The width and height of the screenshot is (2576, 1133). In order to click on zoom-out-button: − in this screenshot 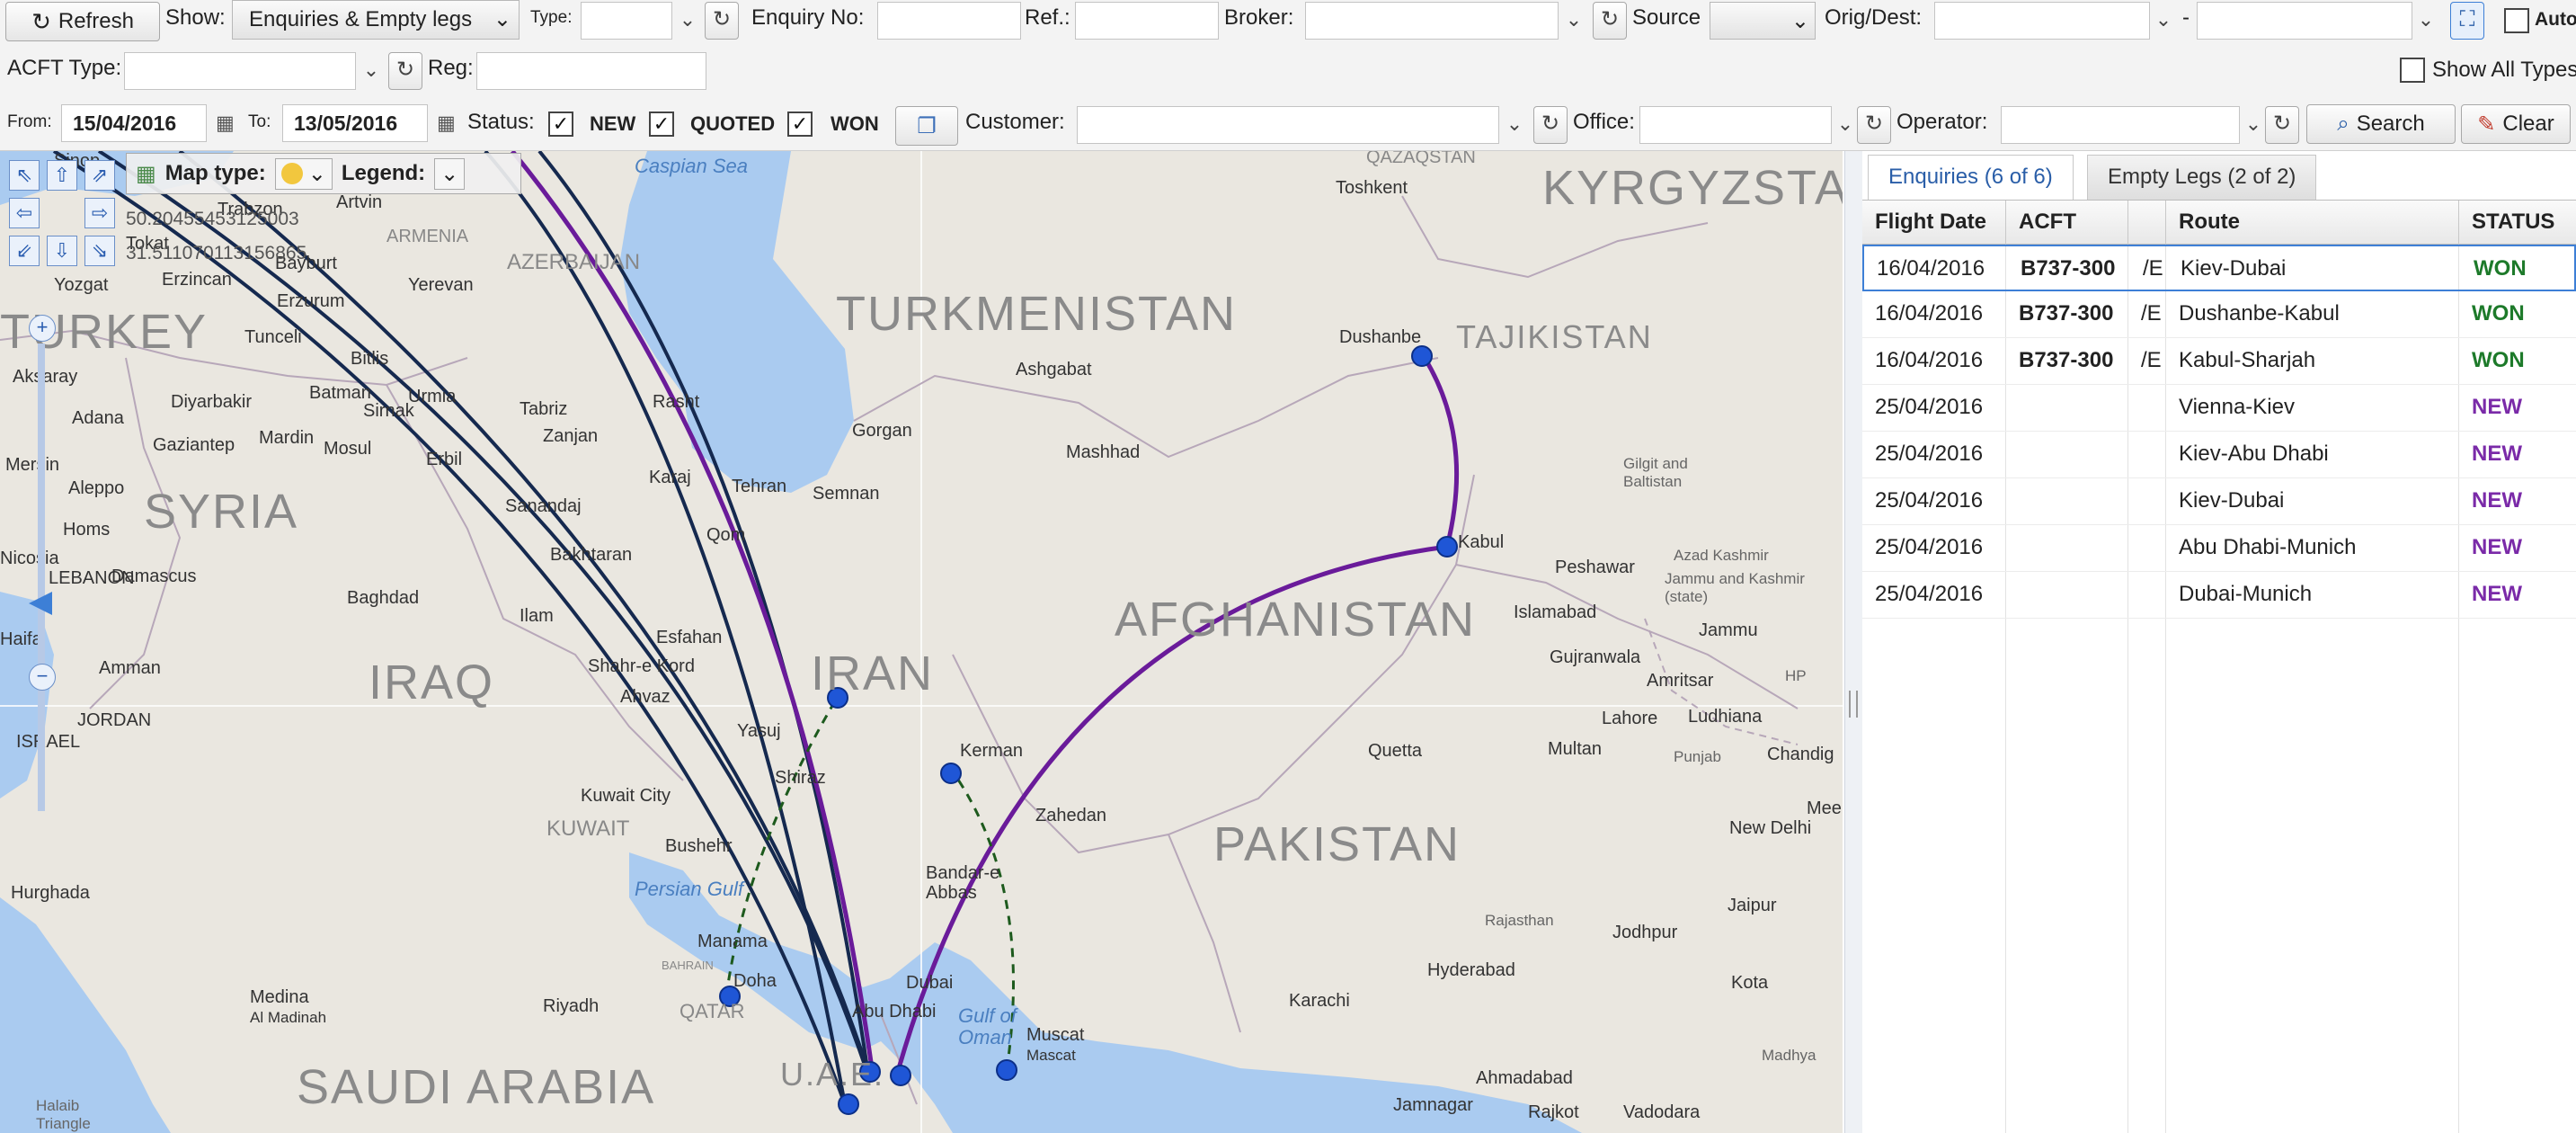, I will do `click(42, 677)`.